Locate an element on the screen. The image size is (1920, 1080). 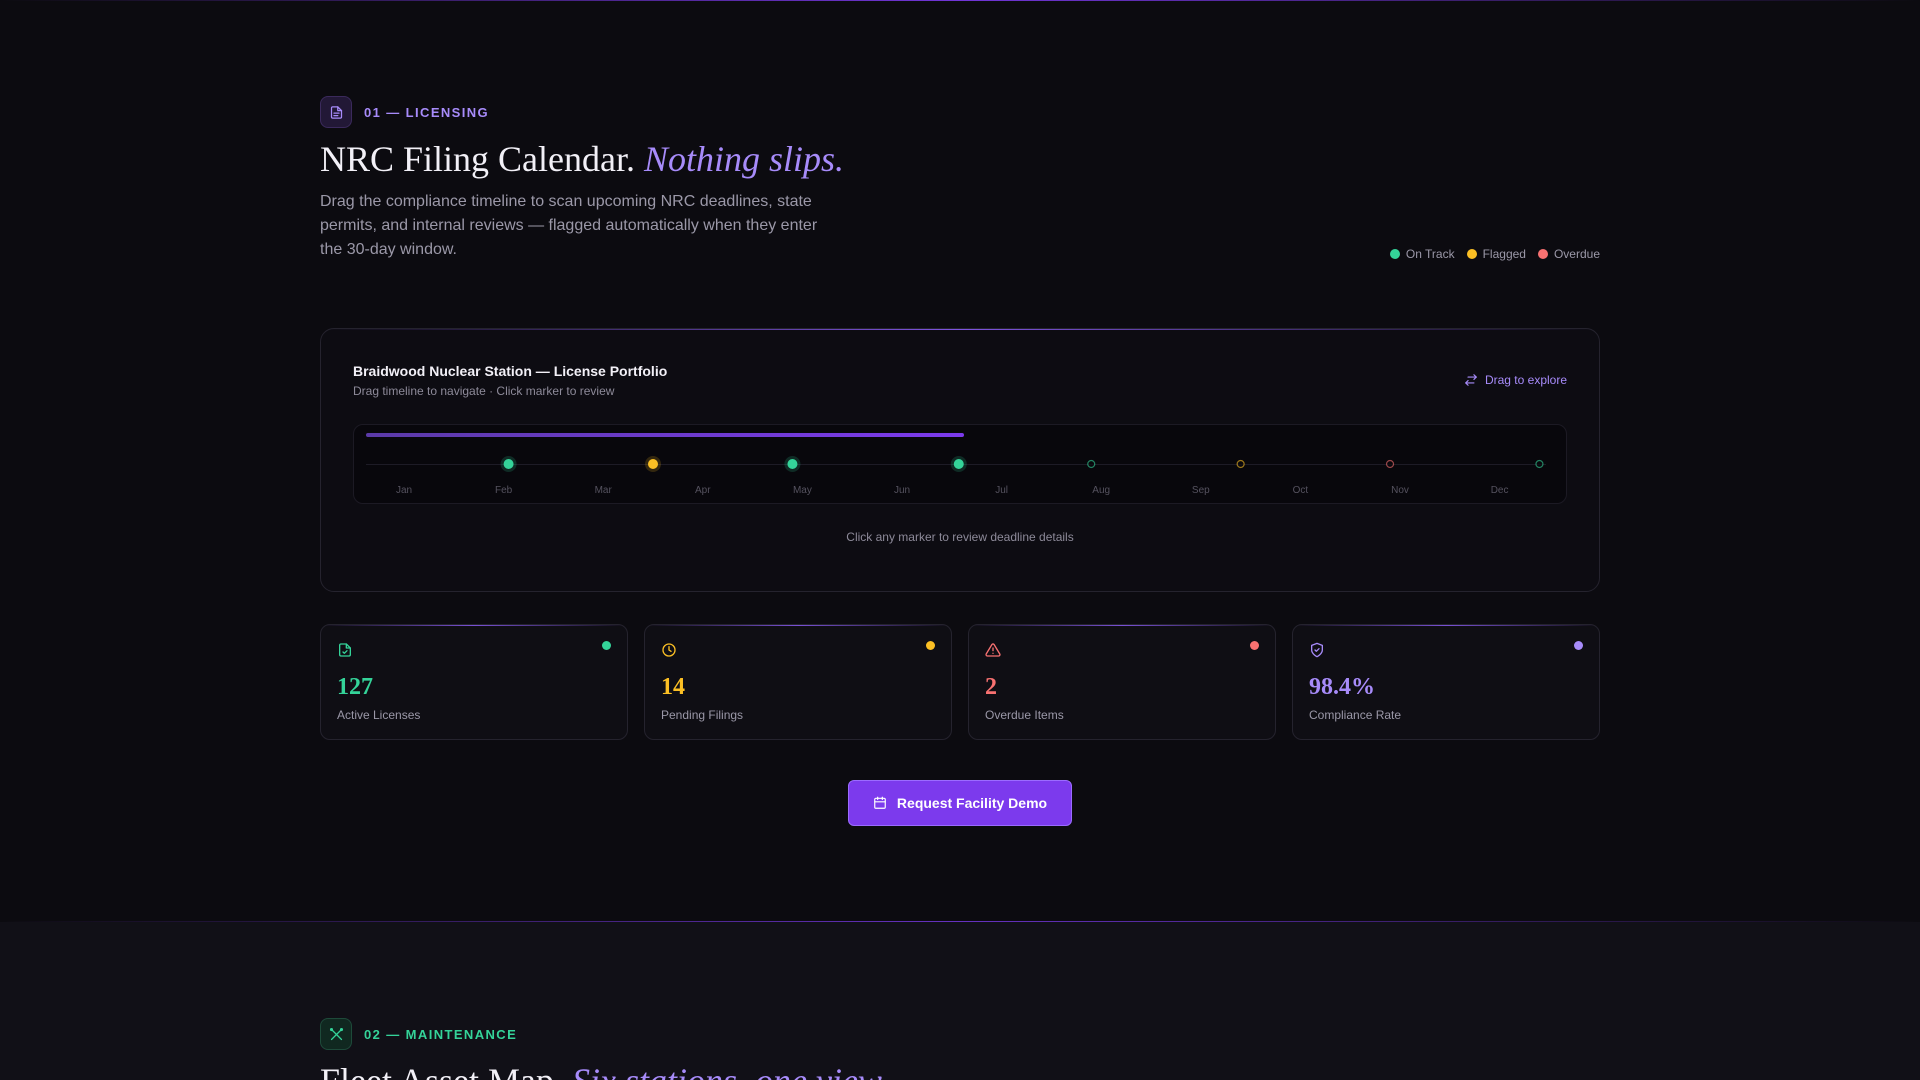
drag-to-explore-button: Drag to explore is located at coordinates (1515, 380).